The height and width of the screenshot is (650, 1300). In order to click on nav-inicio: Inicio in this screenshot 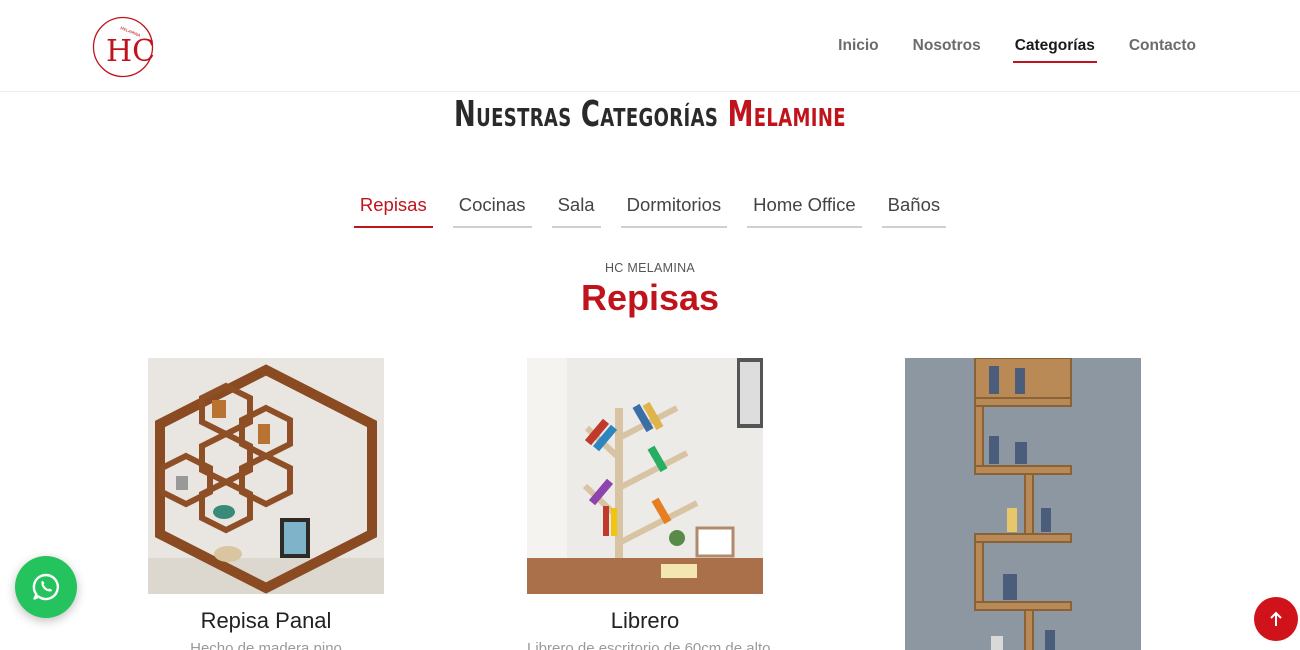, I will do `click(858, 50)`.